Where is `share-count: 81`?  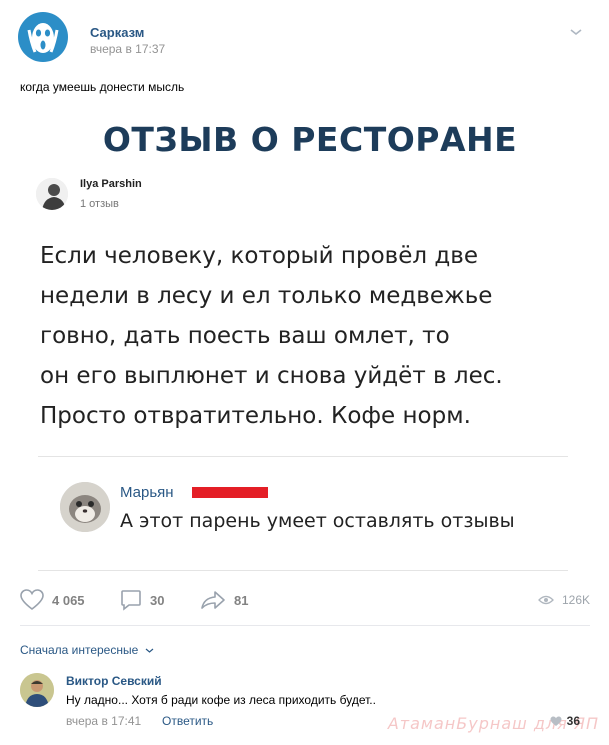 share-count: 81 is located at coordinates (241, 600).